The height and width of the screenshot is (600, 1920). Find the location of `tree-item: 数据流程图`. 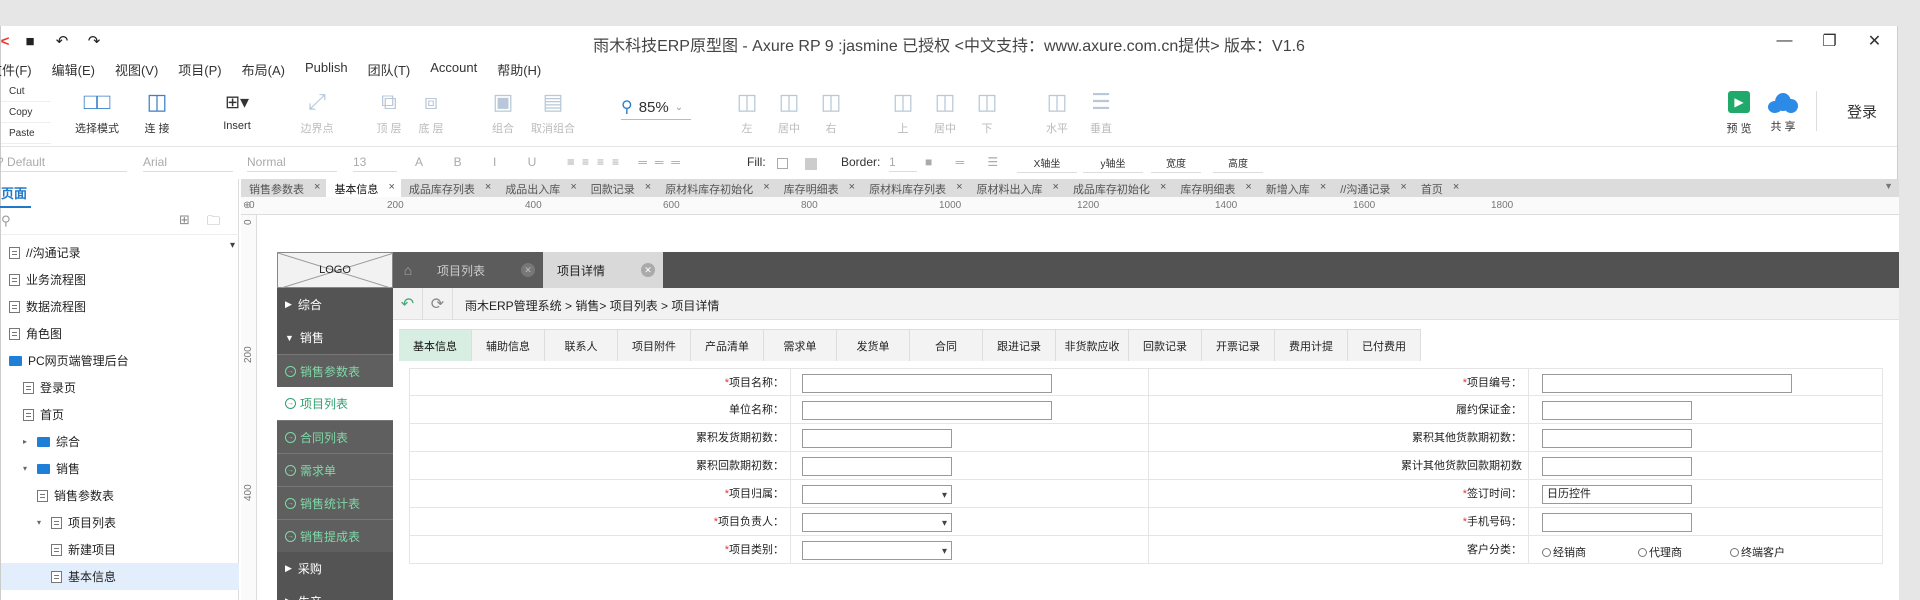

tree-item: 数据流程图 is located at coordinates (120, 306).